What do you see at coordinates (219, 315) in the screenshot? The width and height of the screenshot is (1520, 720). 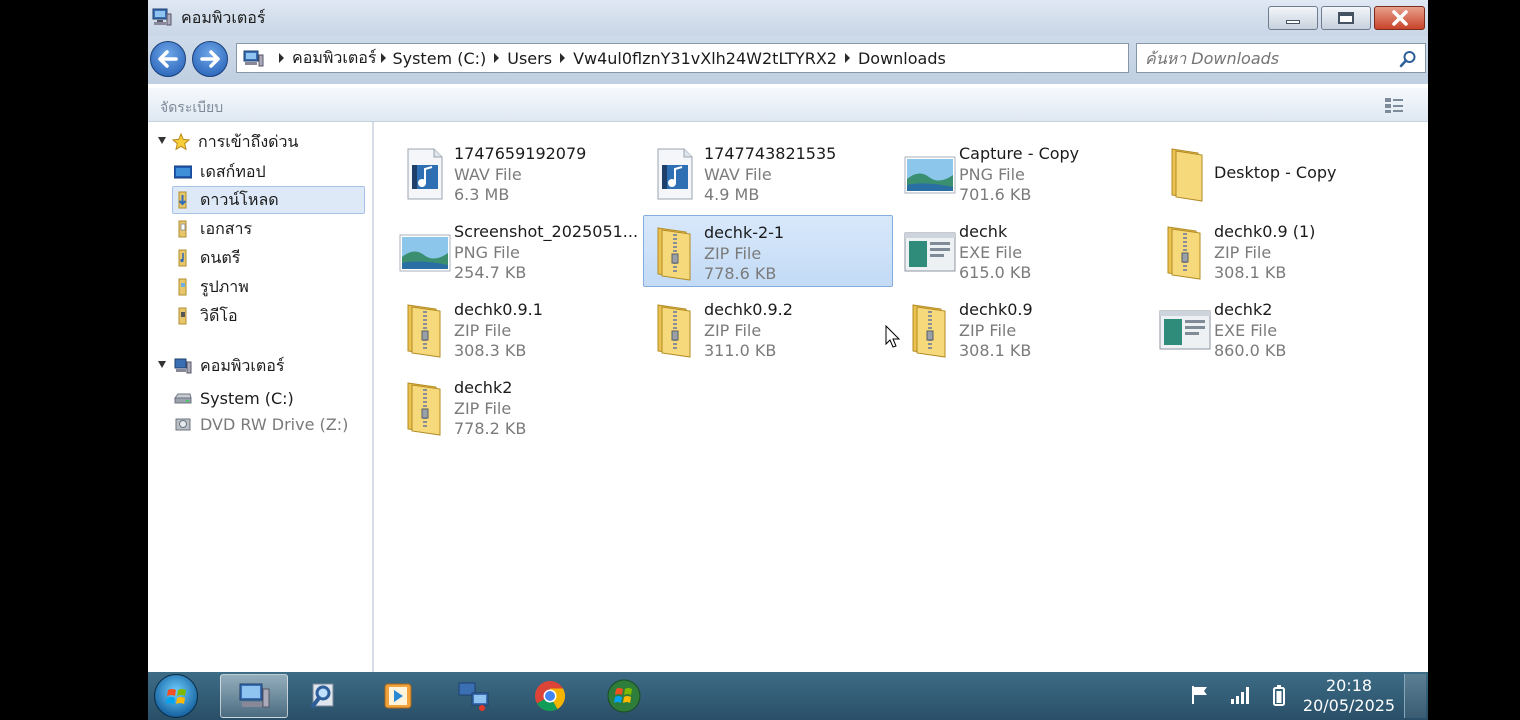 I see `nav-label: วิดีโอ` at bounding box center [219, 315].